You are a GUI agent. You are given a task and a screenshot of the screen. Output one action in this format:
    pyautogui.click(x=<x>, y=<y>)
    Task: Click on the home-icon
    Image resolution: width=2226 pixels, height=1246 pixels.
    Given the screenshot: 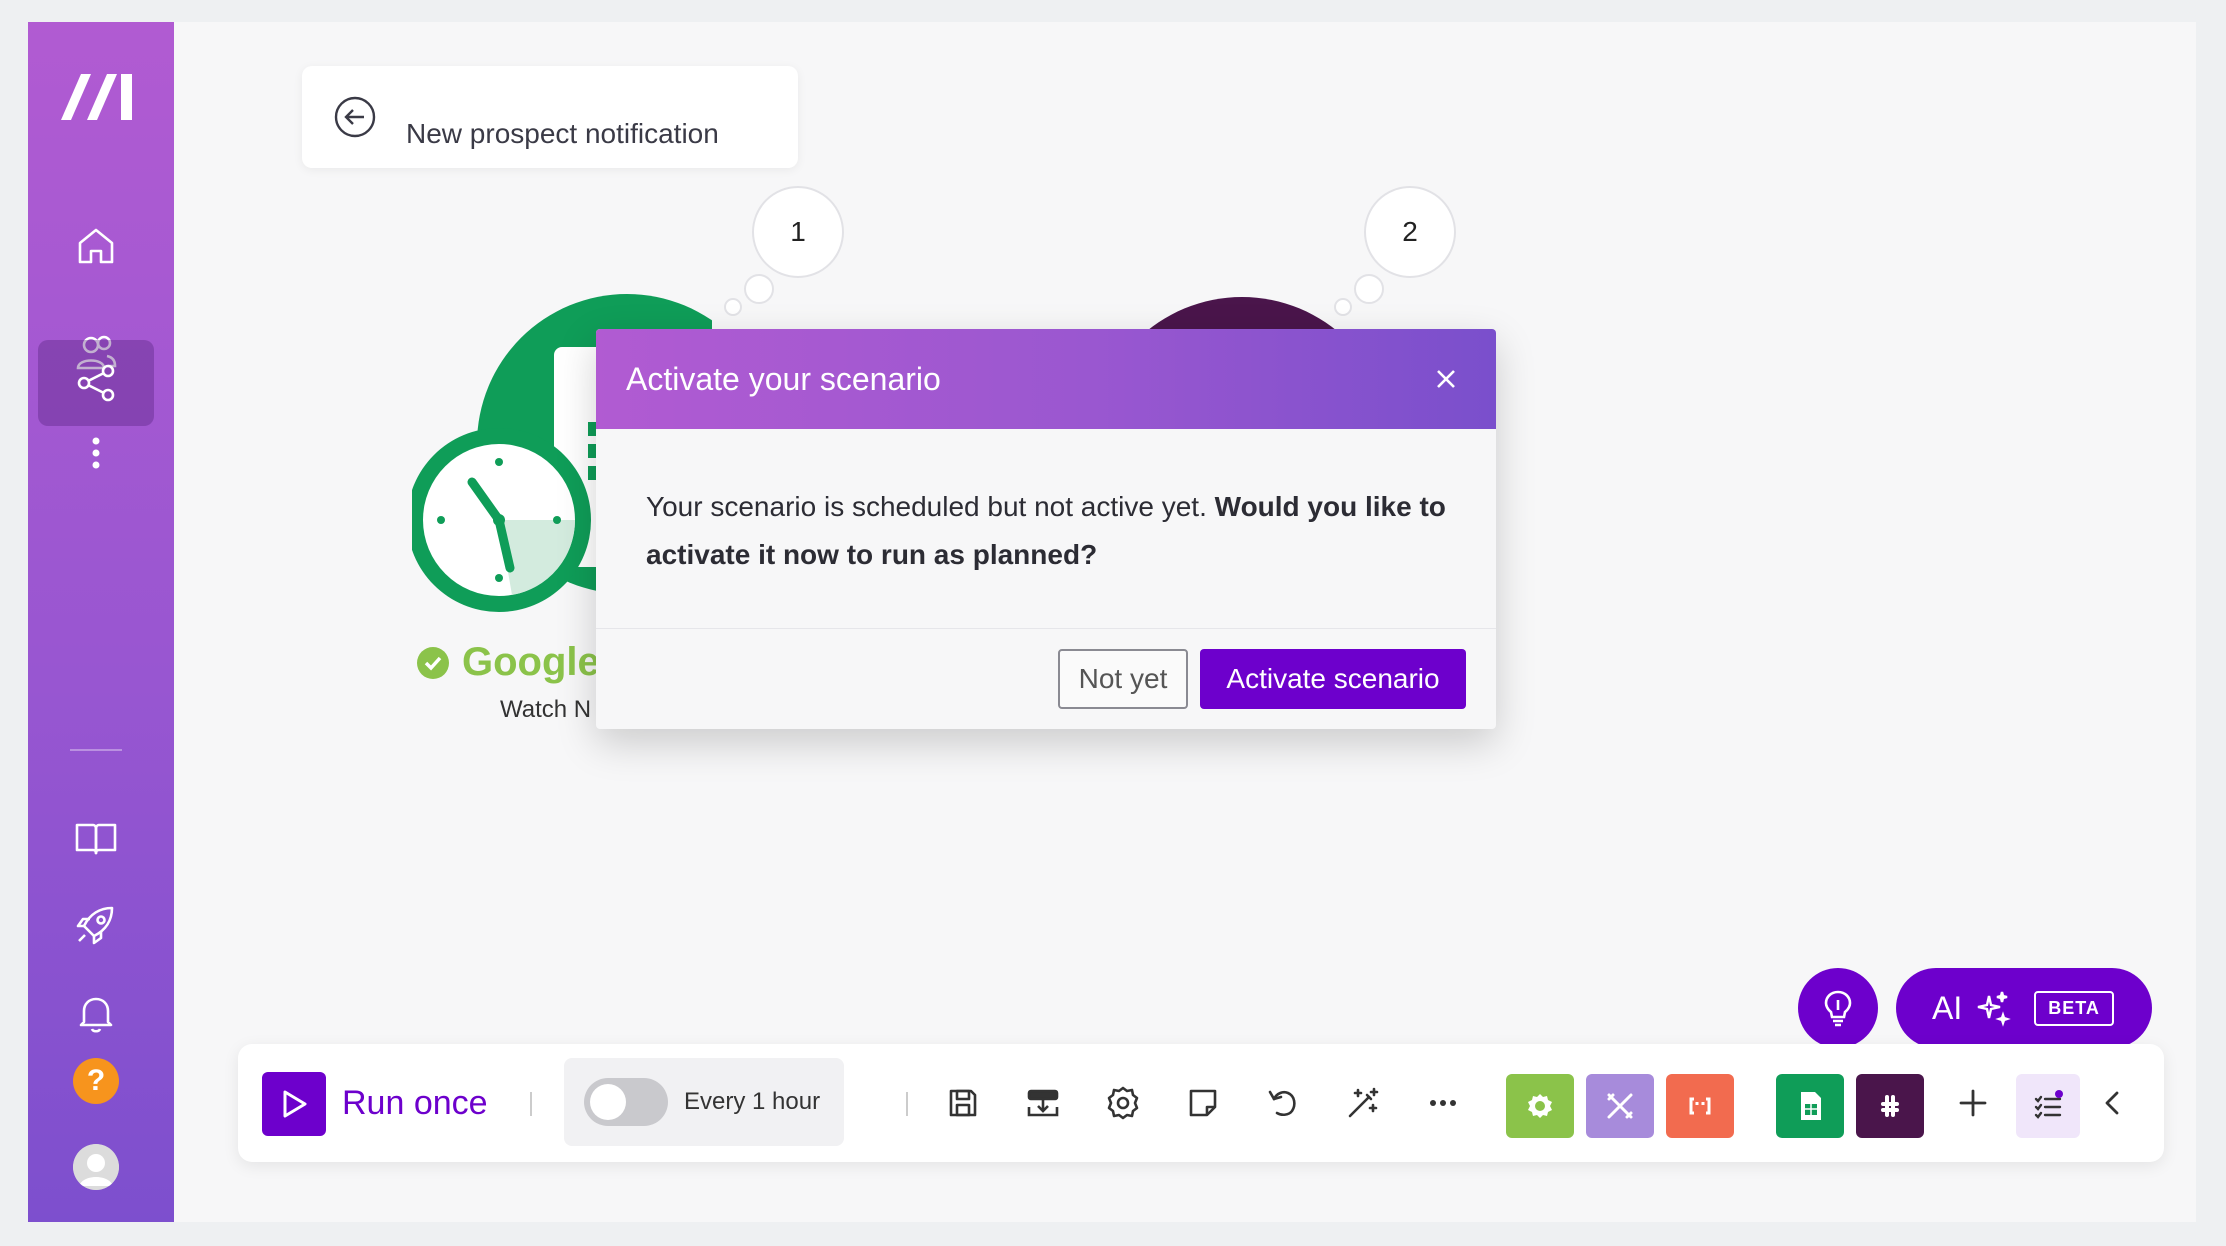 What is the action you would take?
    pyautogui.click(x=96, y=246)
    